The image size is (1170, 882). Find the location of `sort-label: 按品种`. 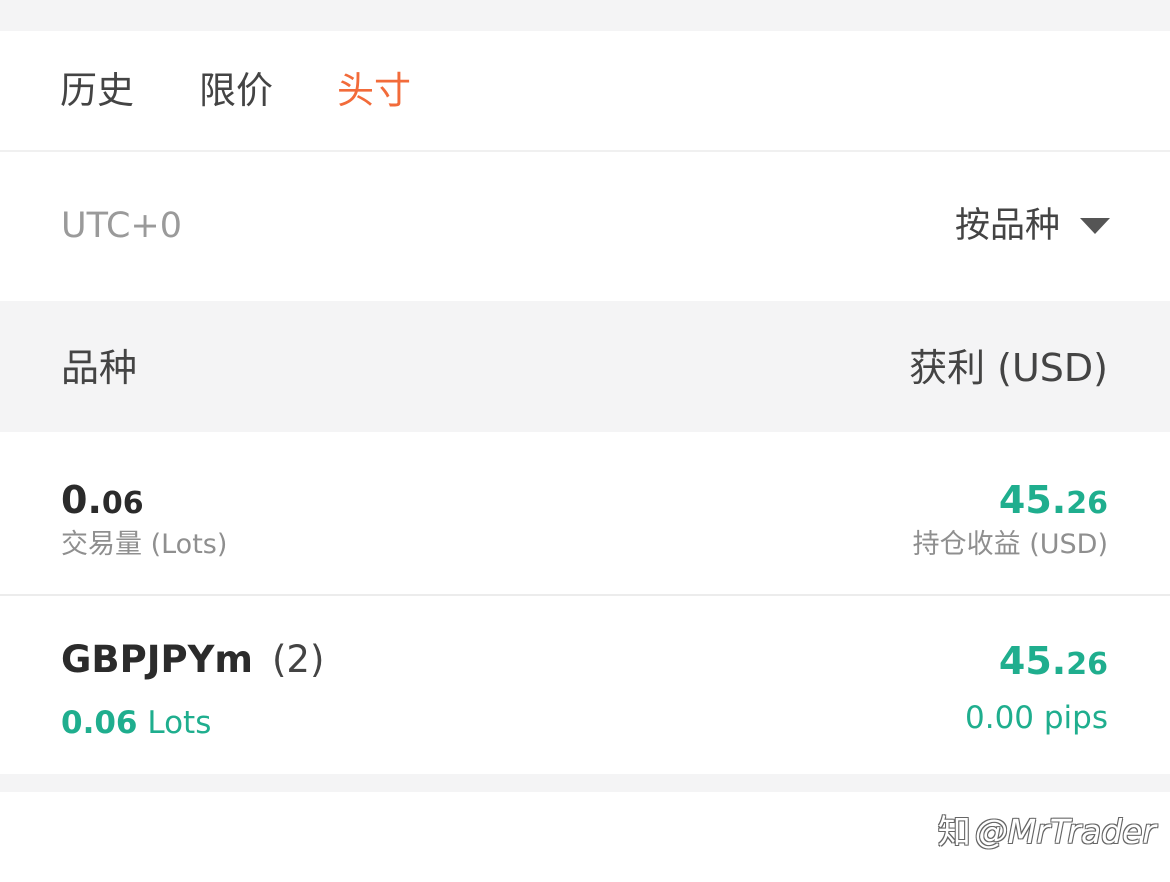

sort-label: 按品种 is located at coordinates (1007, 226).